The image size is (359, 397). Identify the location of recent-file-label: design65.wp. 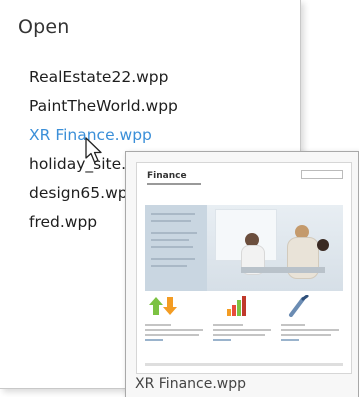
(78, 193).